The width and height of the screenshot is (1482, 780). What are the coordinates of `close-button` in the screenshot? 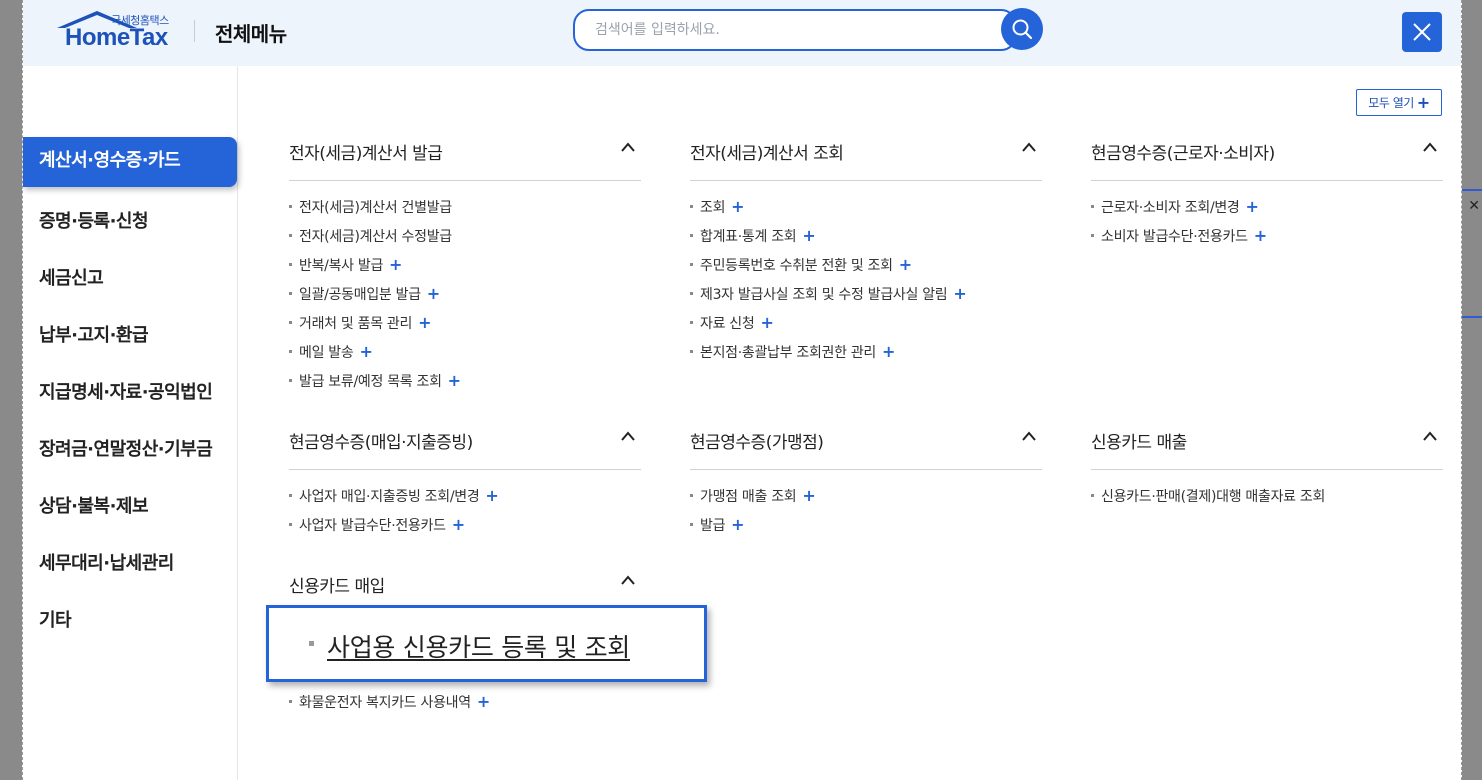 It's located at (1422, 32).